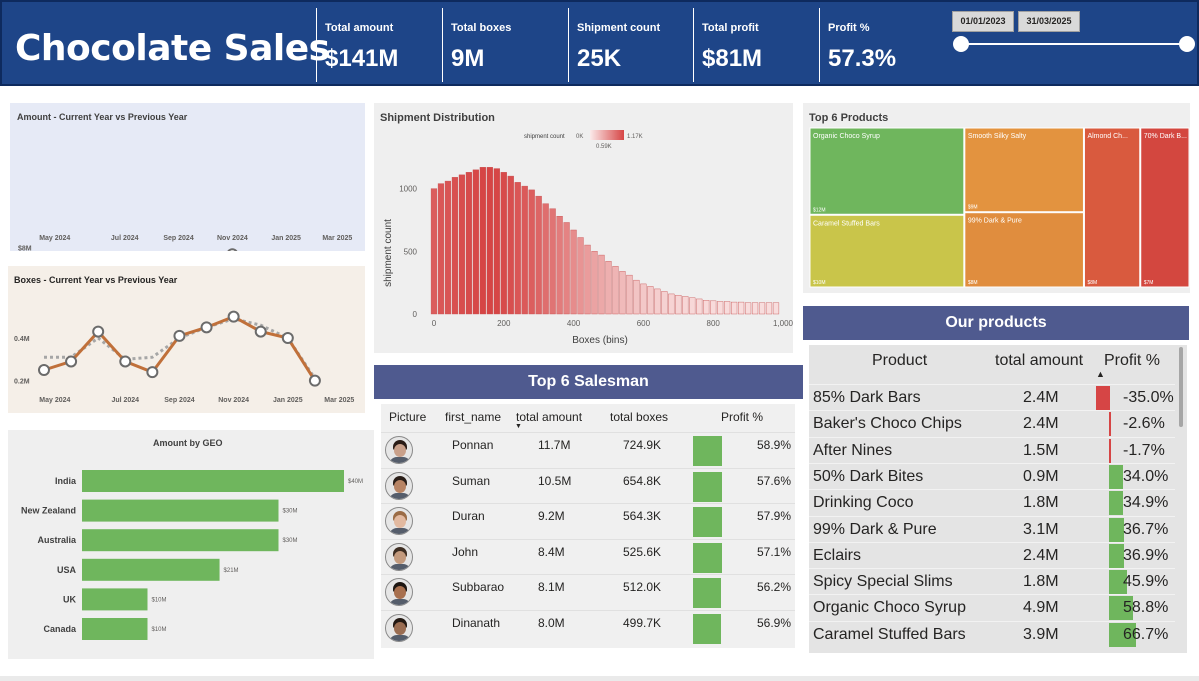  What do you see at coordinates (1049, 21) in the screenshot?
I see `date-to-input: 31/03/2025` at bounding box center [1049, 21].